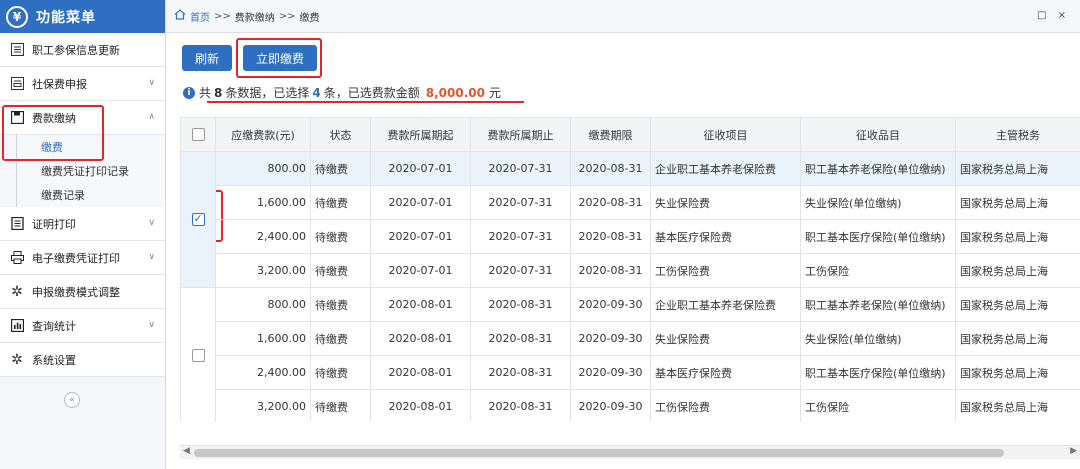 The image size is (1080, 469). Describe the element at coordinates (878, 134) in the screenshot. I see `column-header: 征收品目` at that location.